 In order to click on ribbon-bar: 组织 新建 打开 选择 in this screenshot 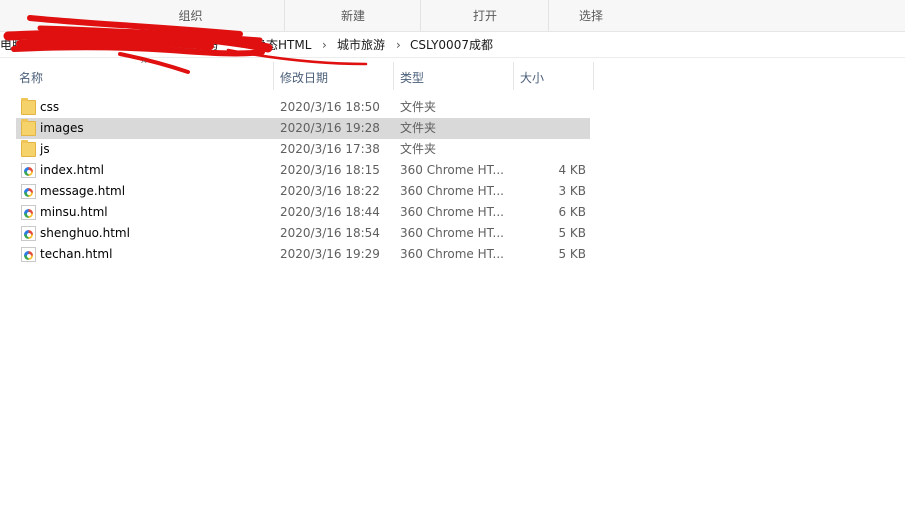, I will do `click(452, 16)`.